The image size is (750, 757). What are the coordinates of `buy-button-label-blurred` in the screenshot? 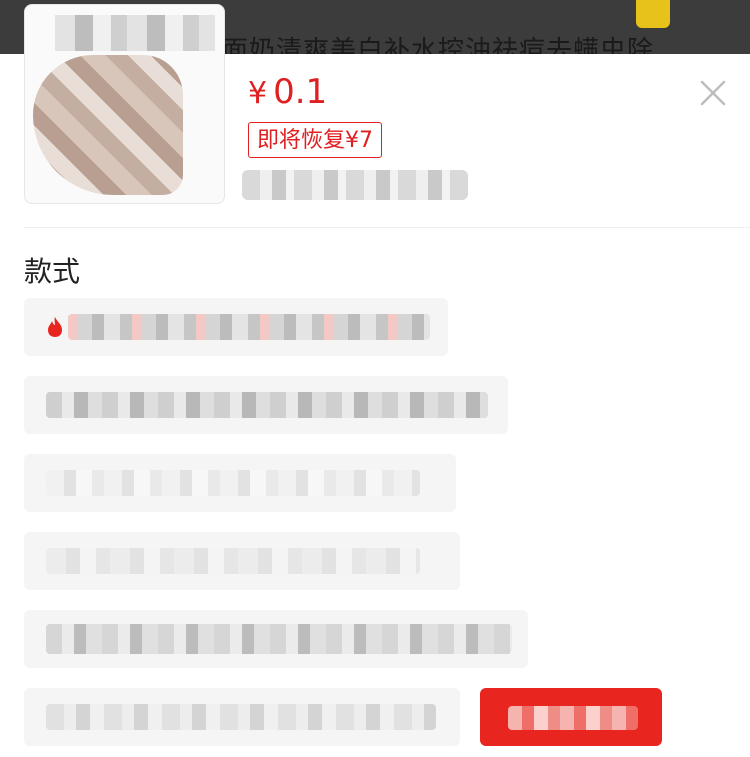 It's located at (573, 718).